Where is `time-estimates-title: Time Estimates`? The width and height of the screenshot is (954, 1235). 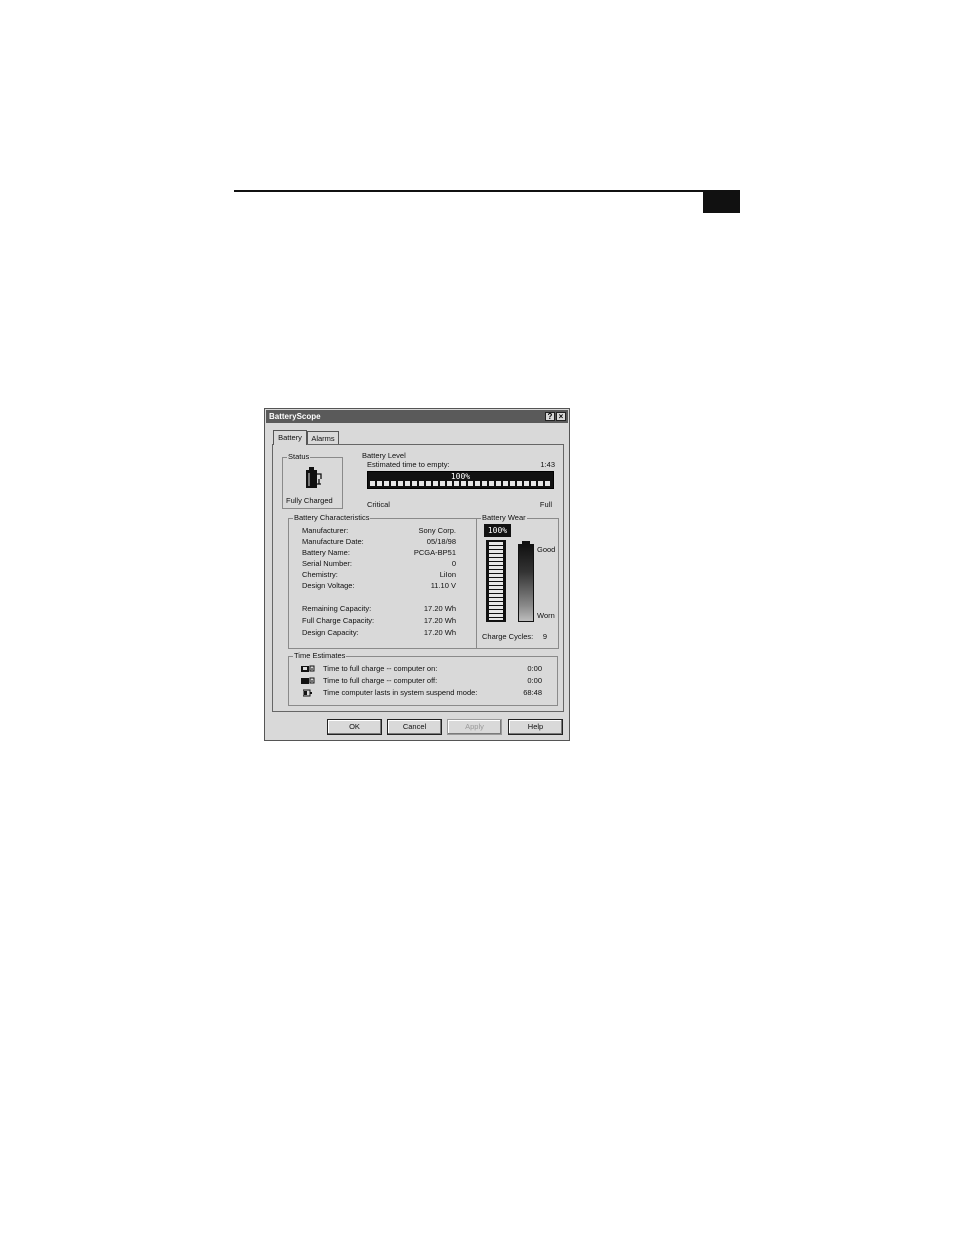 time-estimates-title: Time Estimates is located at coordinates (320, 656).